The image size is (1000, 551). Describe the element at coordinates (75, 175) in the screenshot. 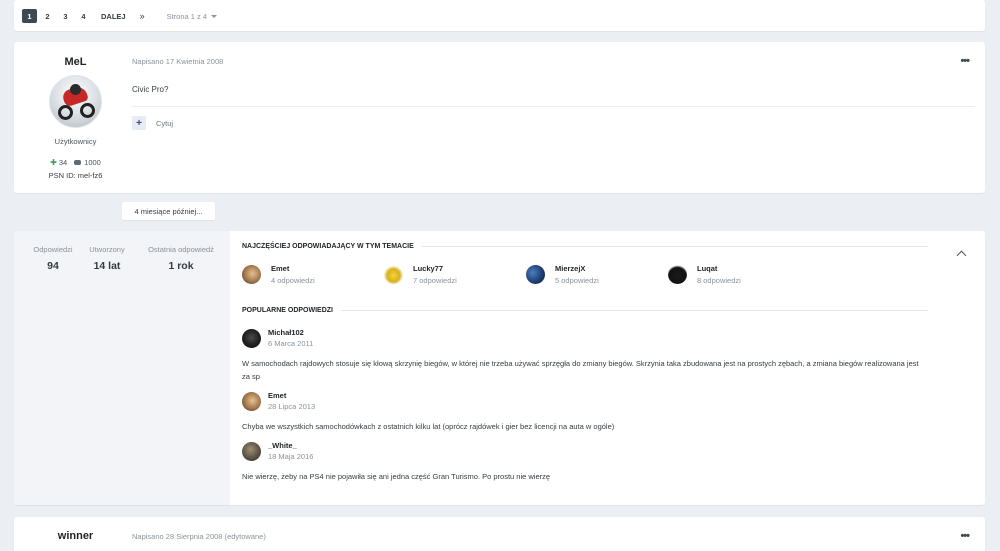

I see `author-psn-id: PSN ID: mel-fz6` at that location.